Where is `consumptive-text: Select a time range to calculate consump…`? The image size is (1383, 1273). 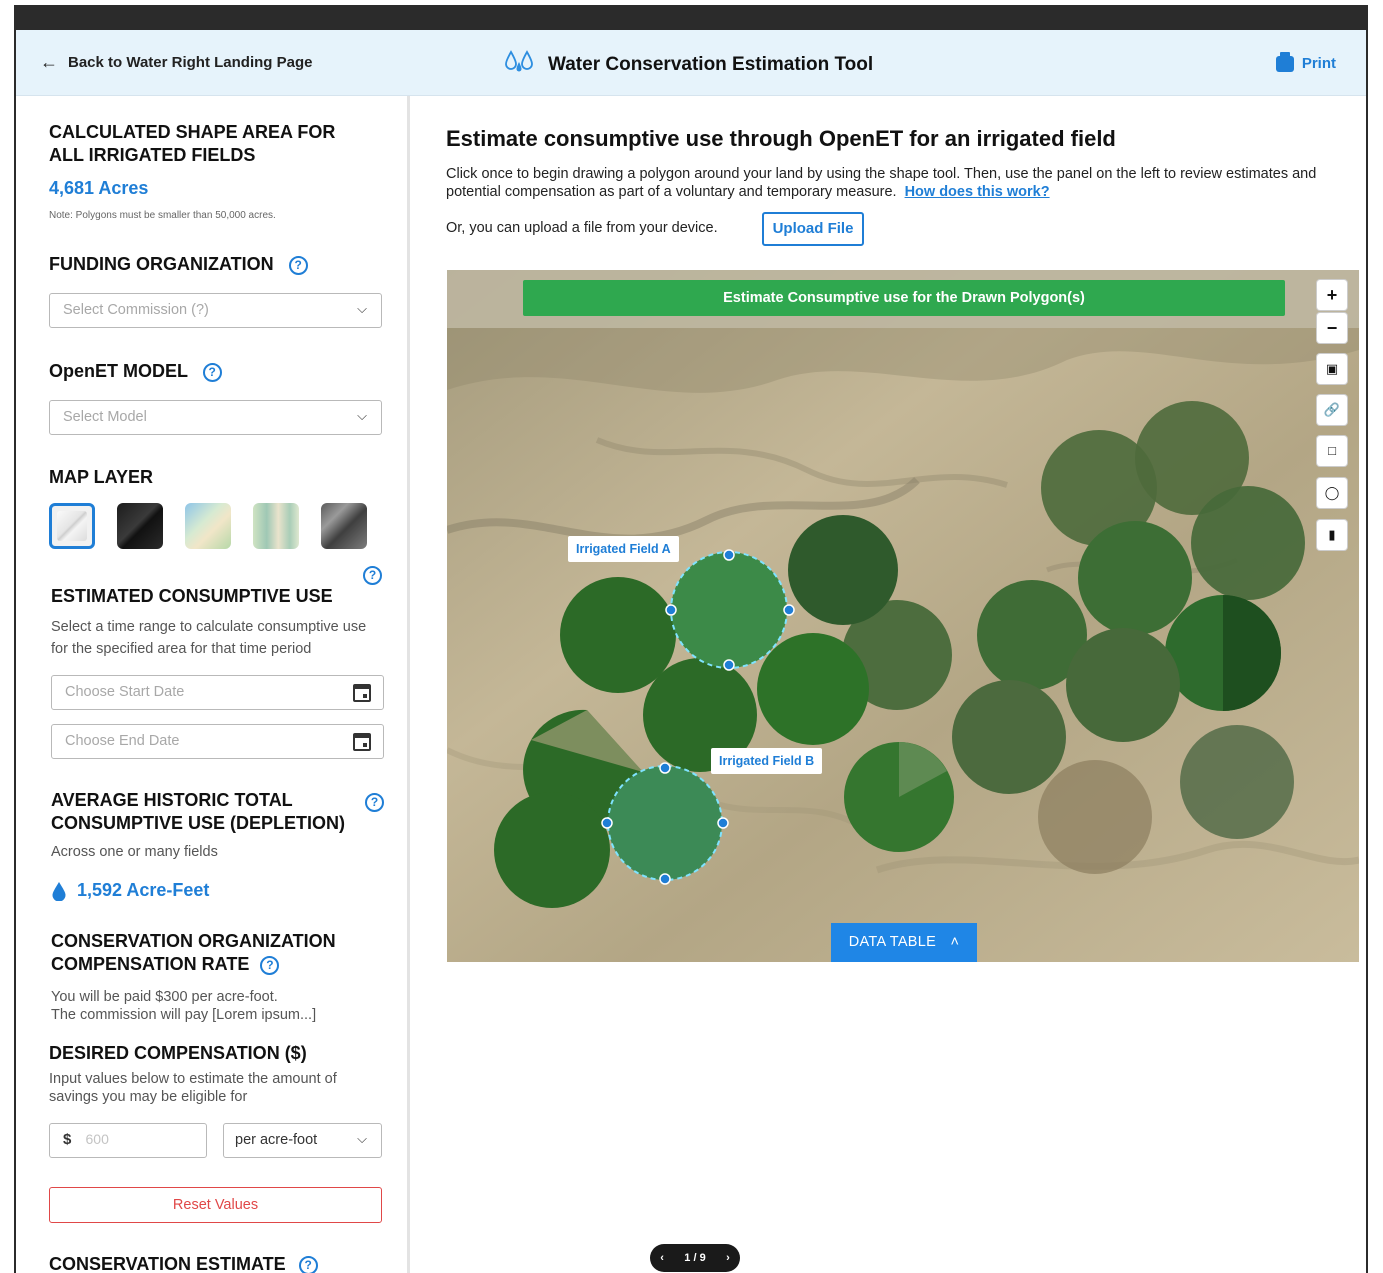 consumptive-text: Select a time range to calculate consump… is located at coordinates (209, 638).